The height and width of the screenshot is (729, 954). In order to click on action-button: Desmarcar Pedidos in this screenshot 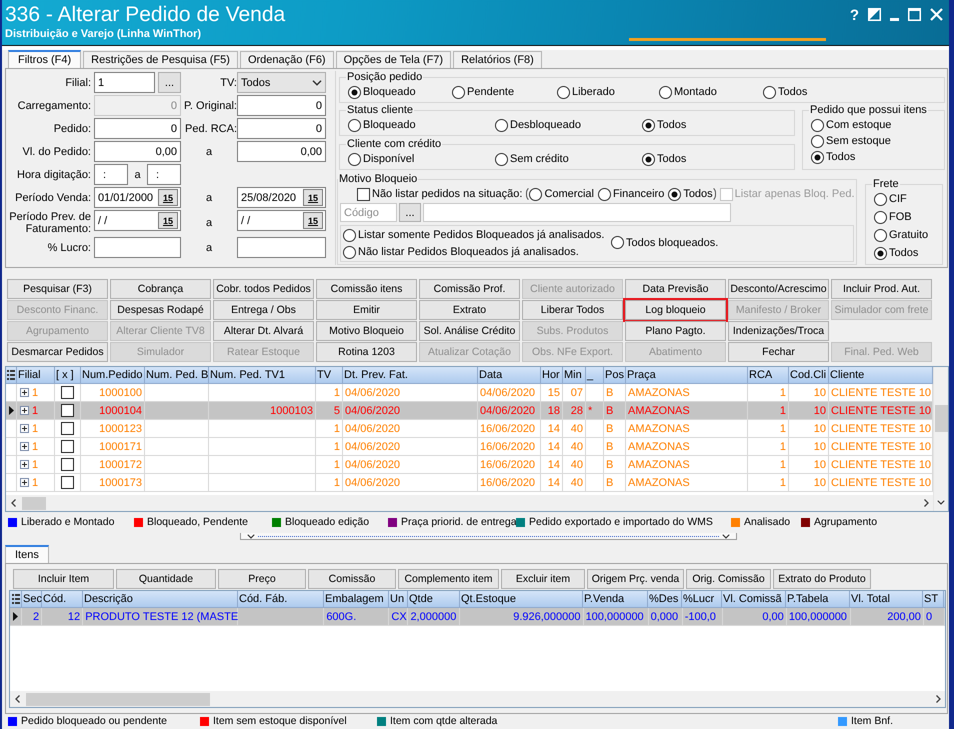, I will do `click(57, 352)`.